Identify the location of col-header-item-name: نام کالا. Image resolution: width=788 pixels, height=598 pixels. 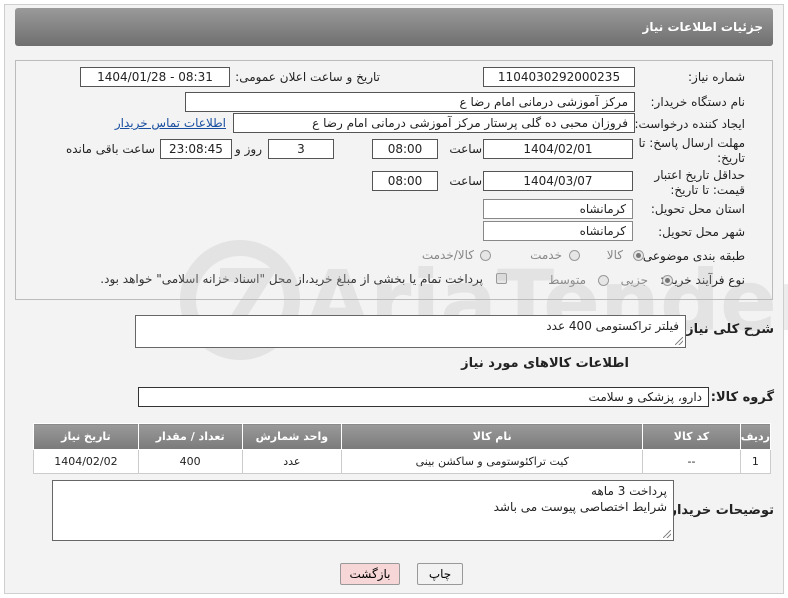
(492, 436).